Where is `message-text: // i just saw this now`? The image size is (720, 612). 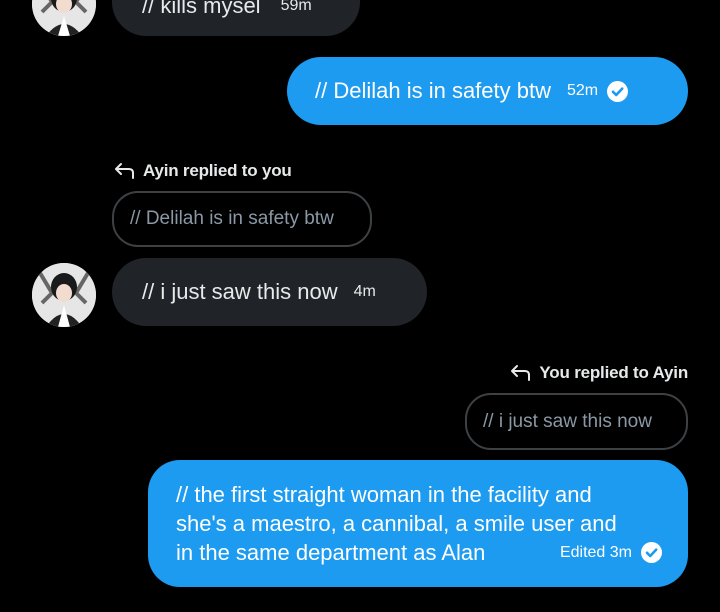 message-text: // i just saw this now is located at coordinates (240, 291).